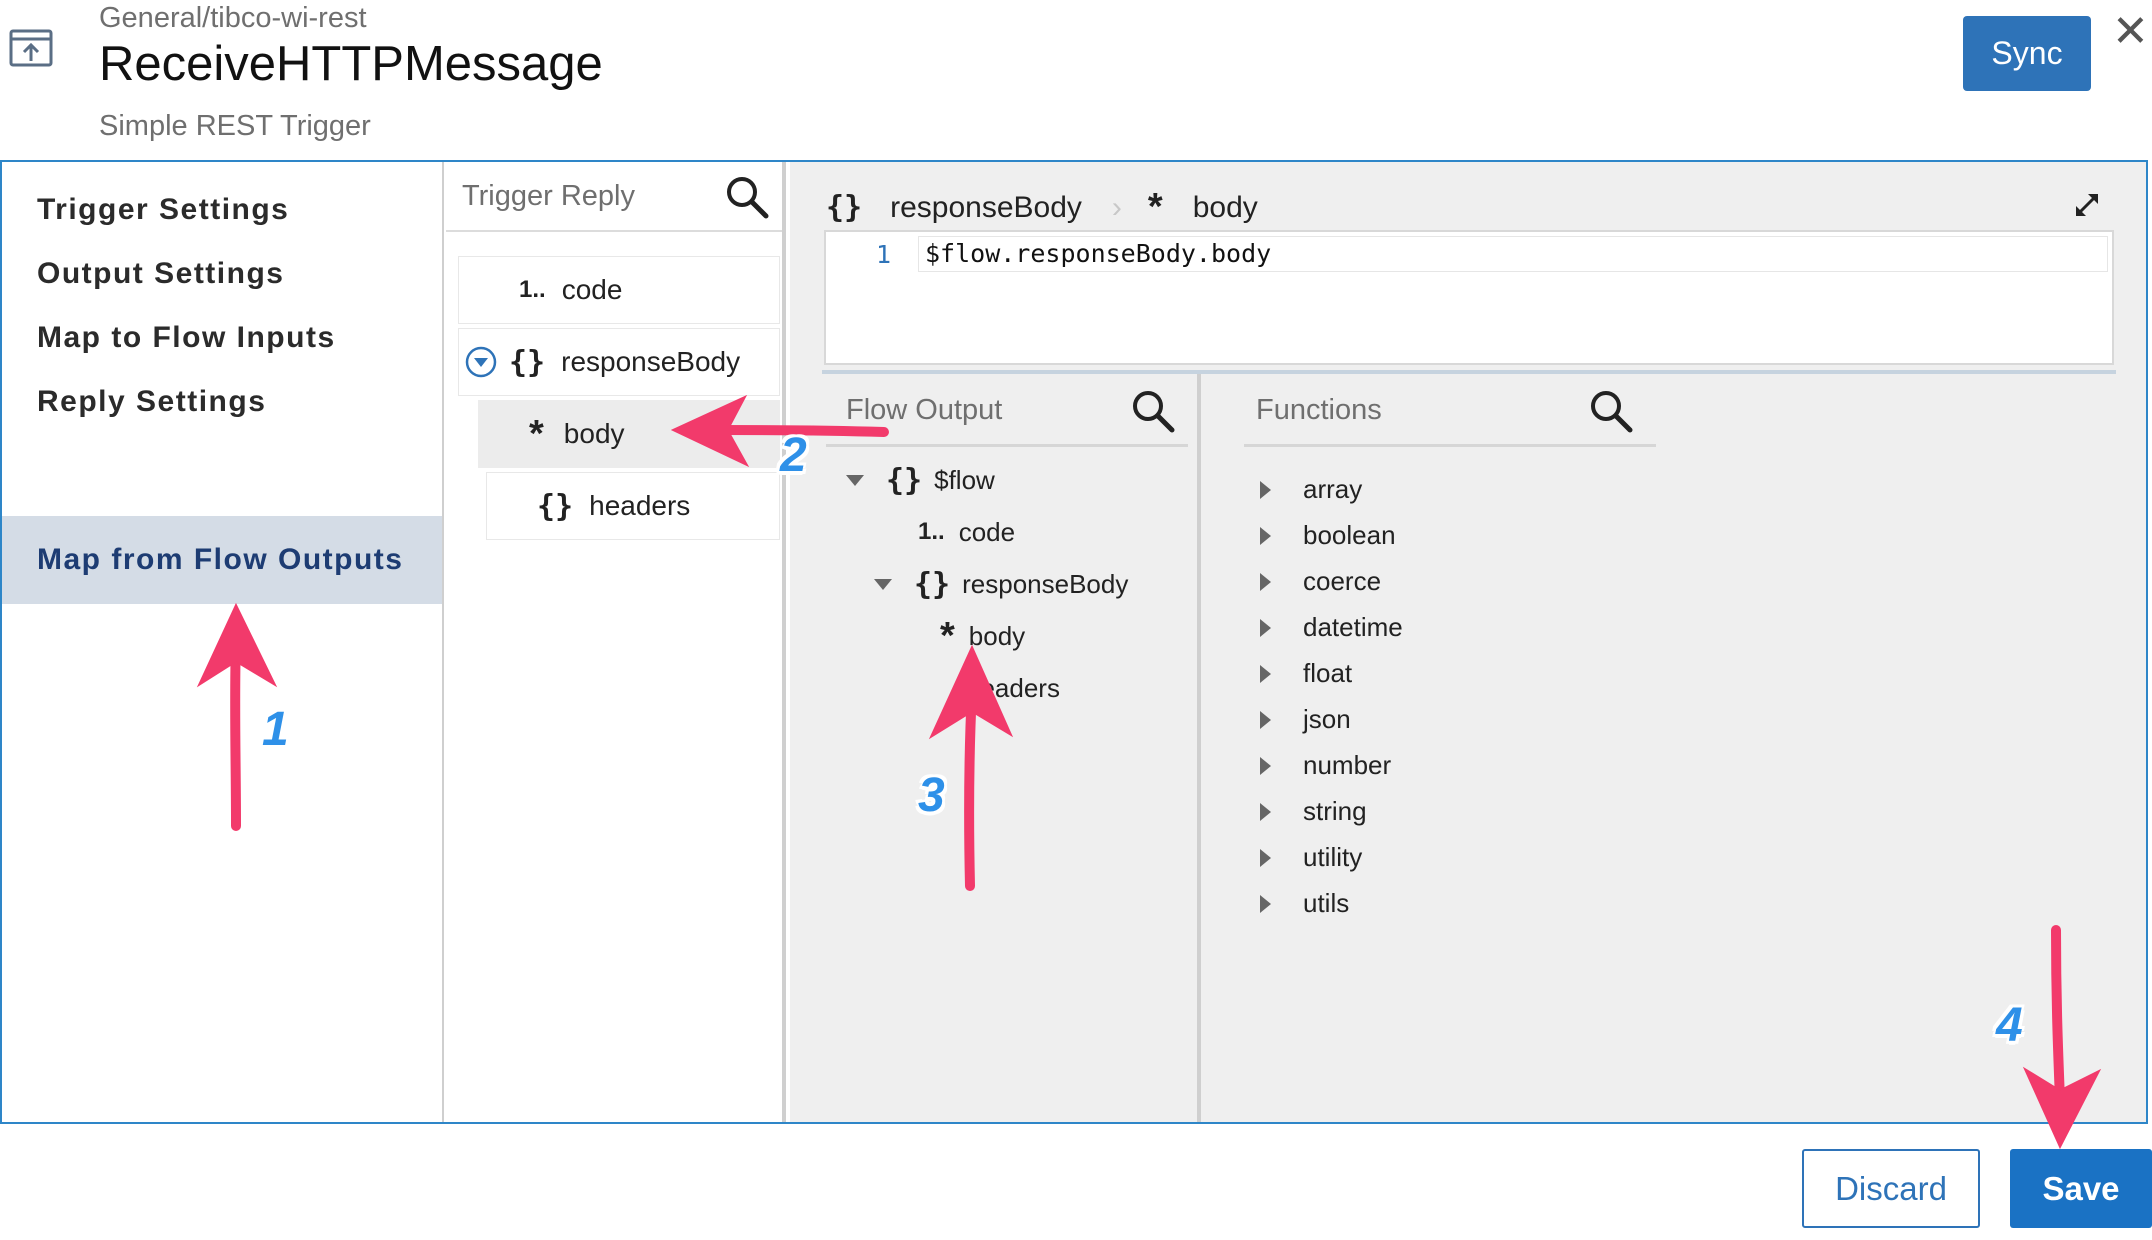 This screenshot has height=1240, width=2152. What do you see at coordinates (1326, 903) in the screenshot?
I see `function-label: utils` at bounding box center [1326, 903].